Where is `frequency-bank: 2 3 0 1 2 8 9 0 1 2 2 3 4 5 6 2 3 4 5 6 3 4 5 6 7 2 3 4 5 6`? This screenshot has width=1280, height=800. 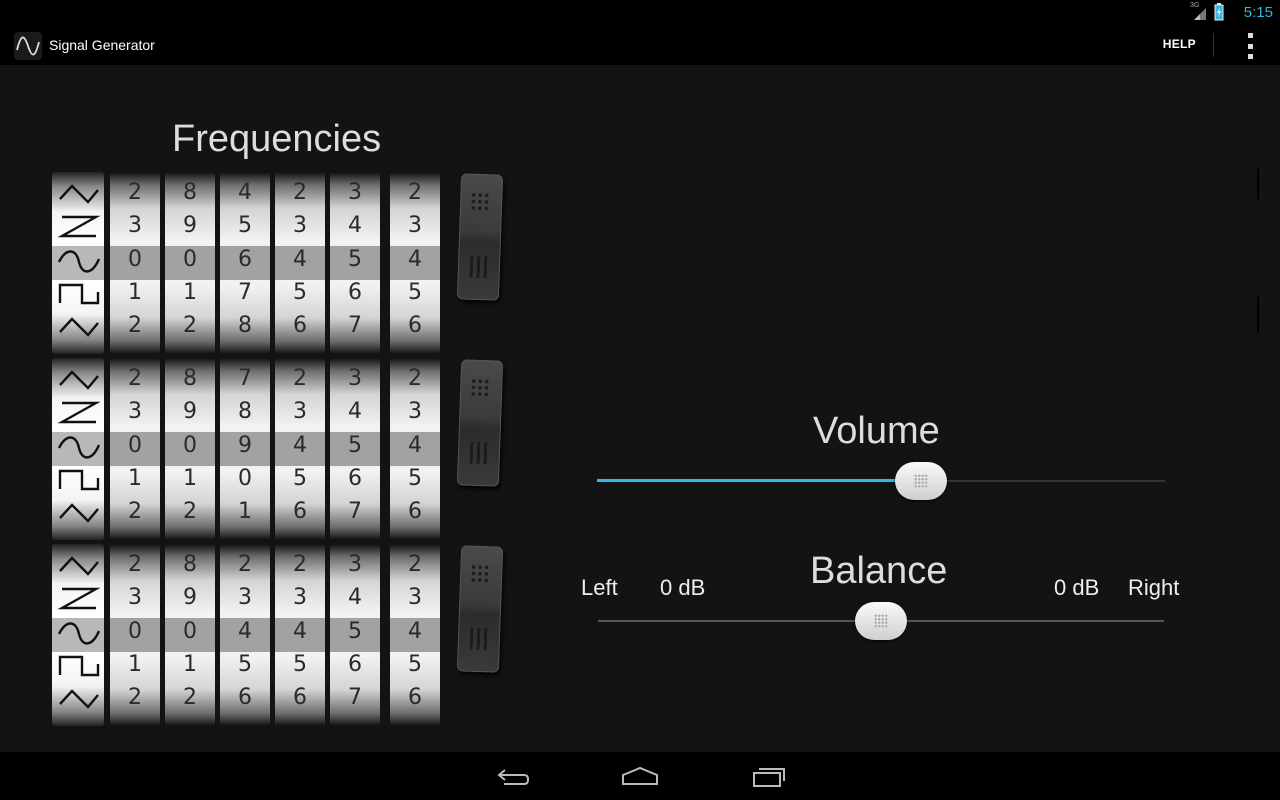
frequency-bank: 2 3 0 1 2 8 9 0 1 2 2 3 4 5 6 2 3 4 5 6 3 4 5 6 7 2 3 4 5 6 is located at coordinates (276, 635).